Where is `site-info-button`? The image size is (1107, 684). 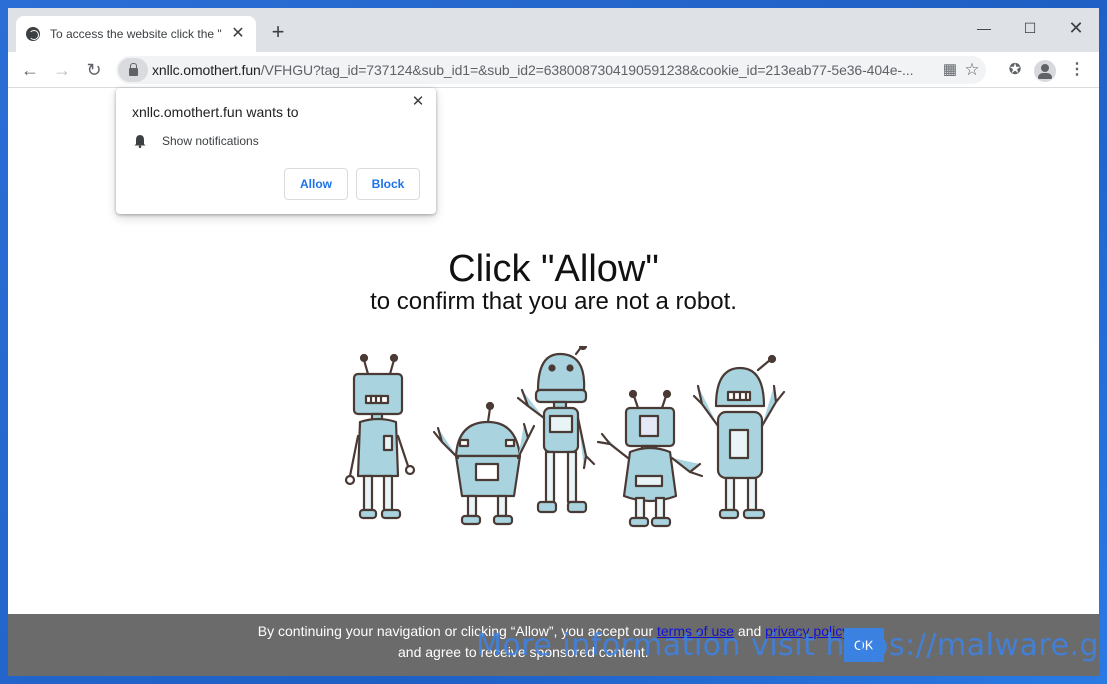
site-info-button is located at coordinates (133, 70).